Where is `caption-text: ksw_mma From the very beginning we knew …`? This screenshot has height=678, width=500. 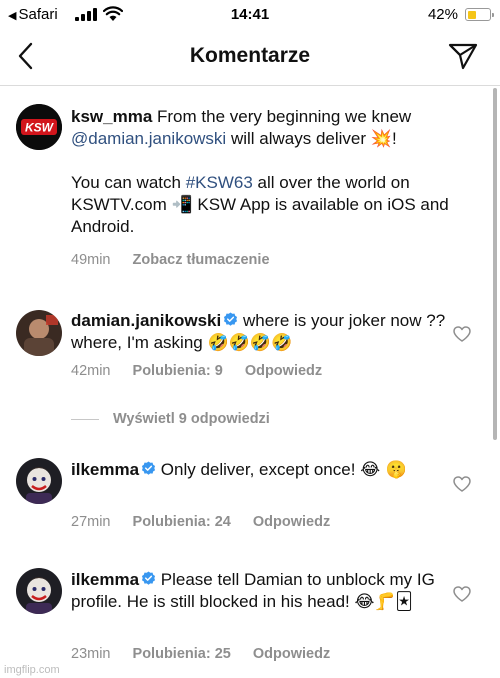 caption-text: ksw_mma From the very beginning we knew … is located at coordinates (260, 171).